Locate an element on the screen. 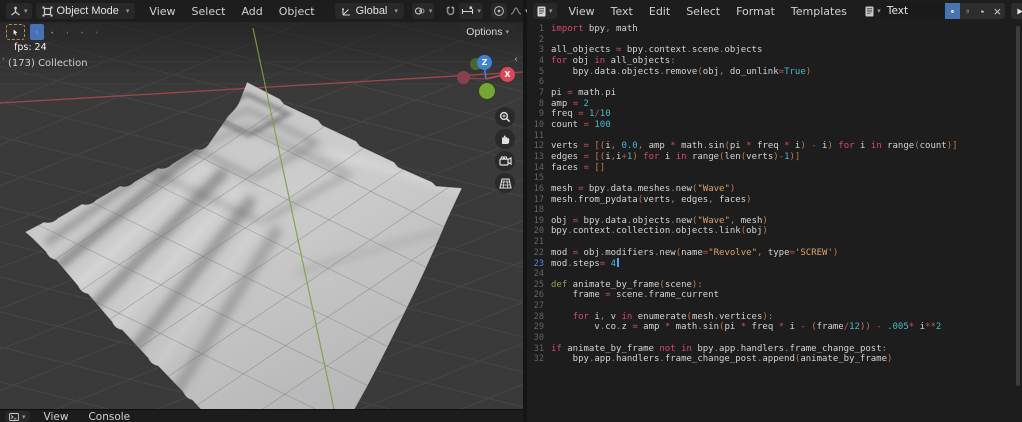  shield-check-icon is located at coordinates (952, 11).